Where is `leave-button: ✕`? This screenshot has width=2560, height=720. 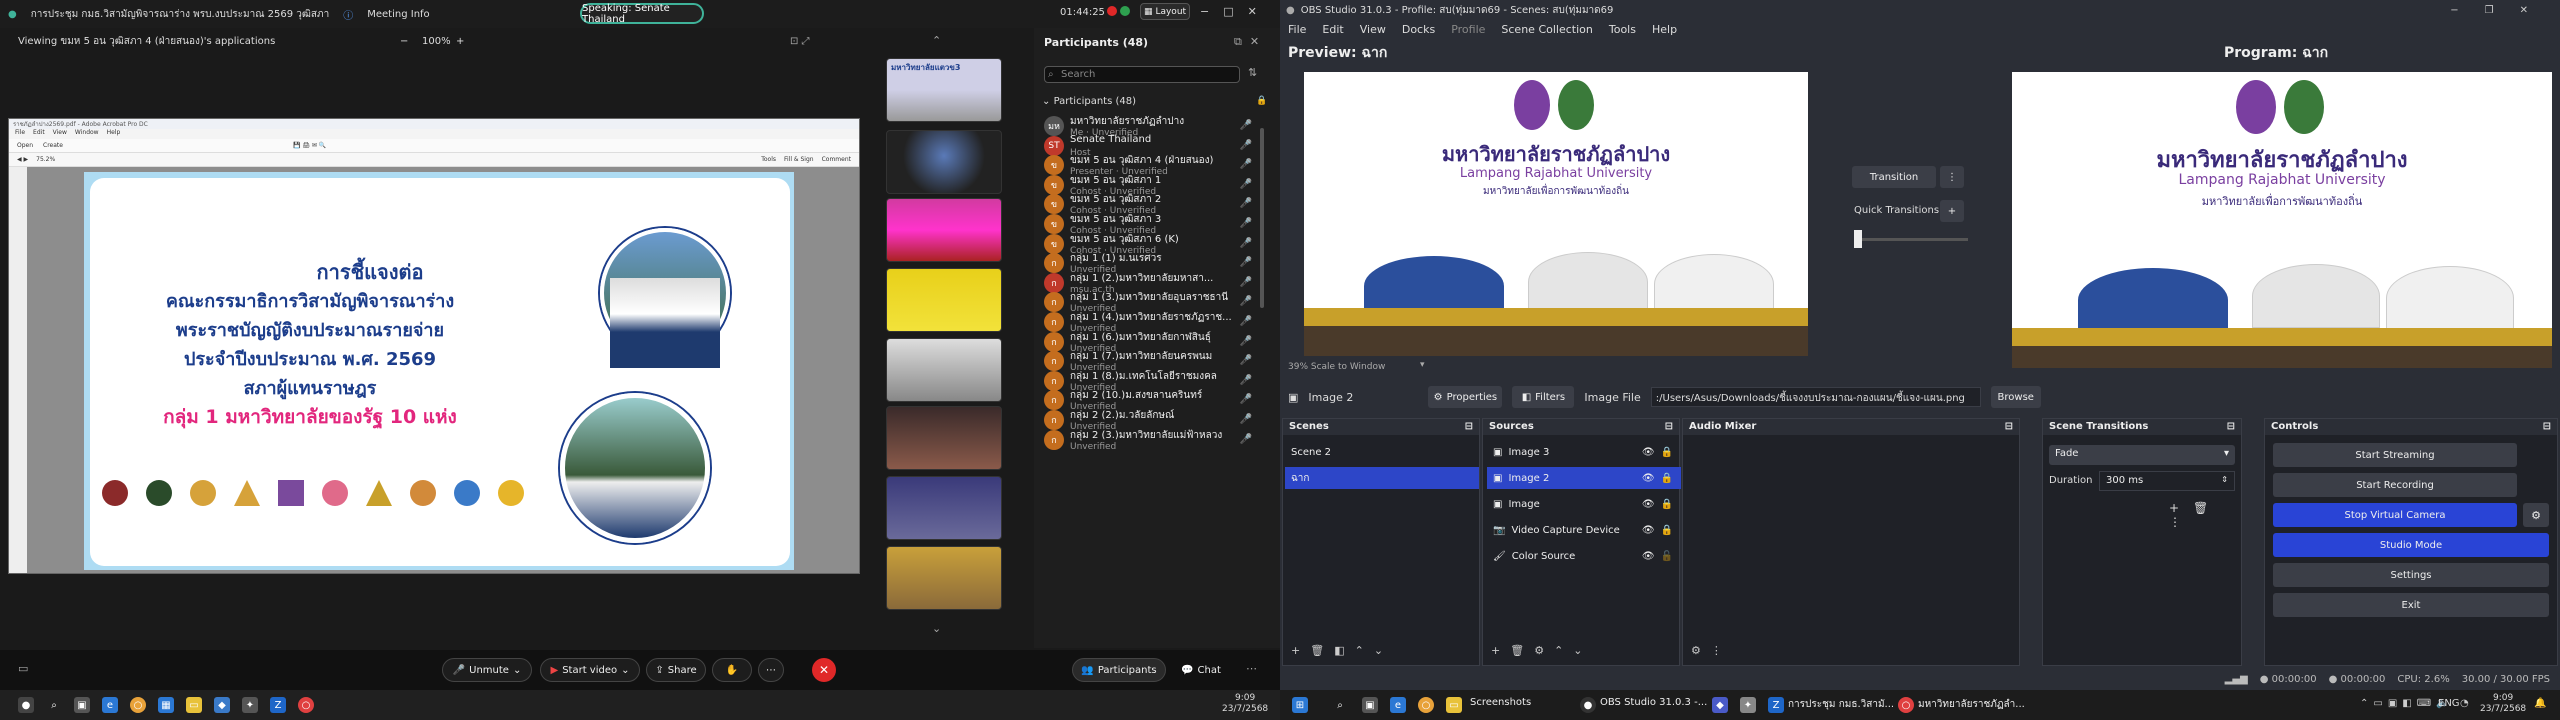
leave-button: ✕ is located at coordinates (824, 670).